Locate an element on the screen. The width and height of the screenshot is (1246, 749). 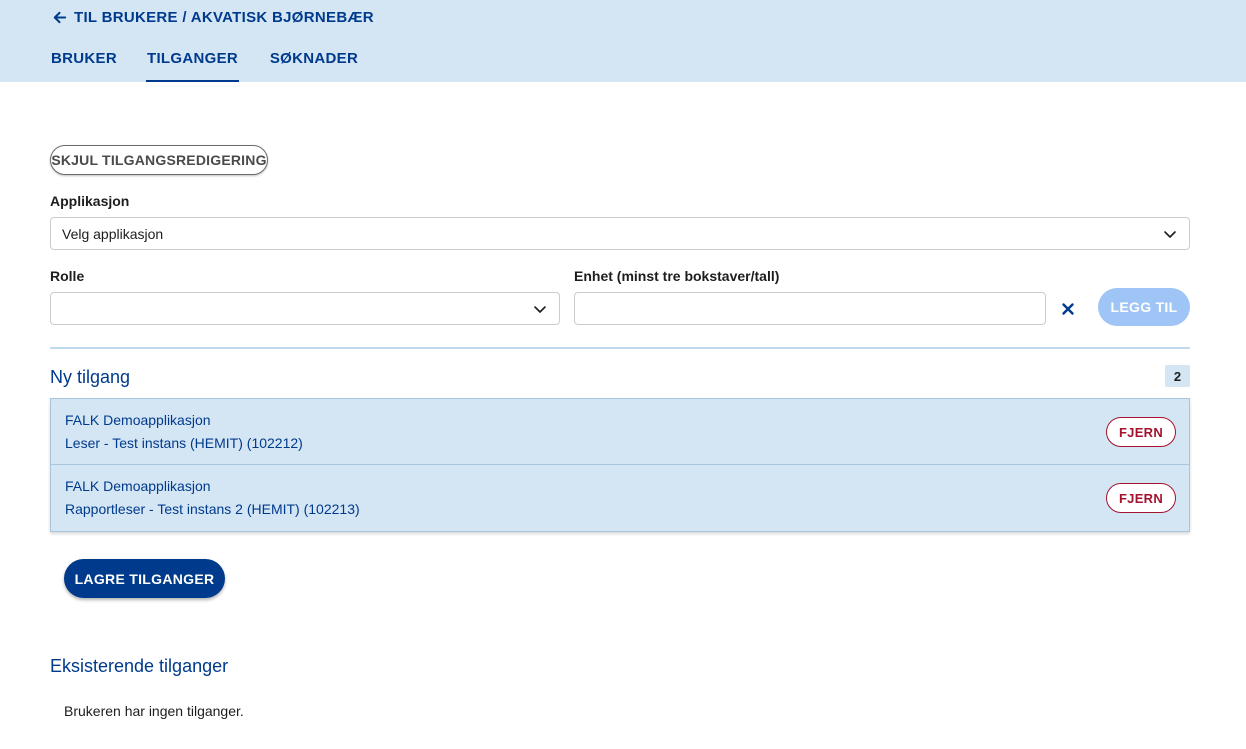
close-icon is located at coordinates (1068, 309).